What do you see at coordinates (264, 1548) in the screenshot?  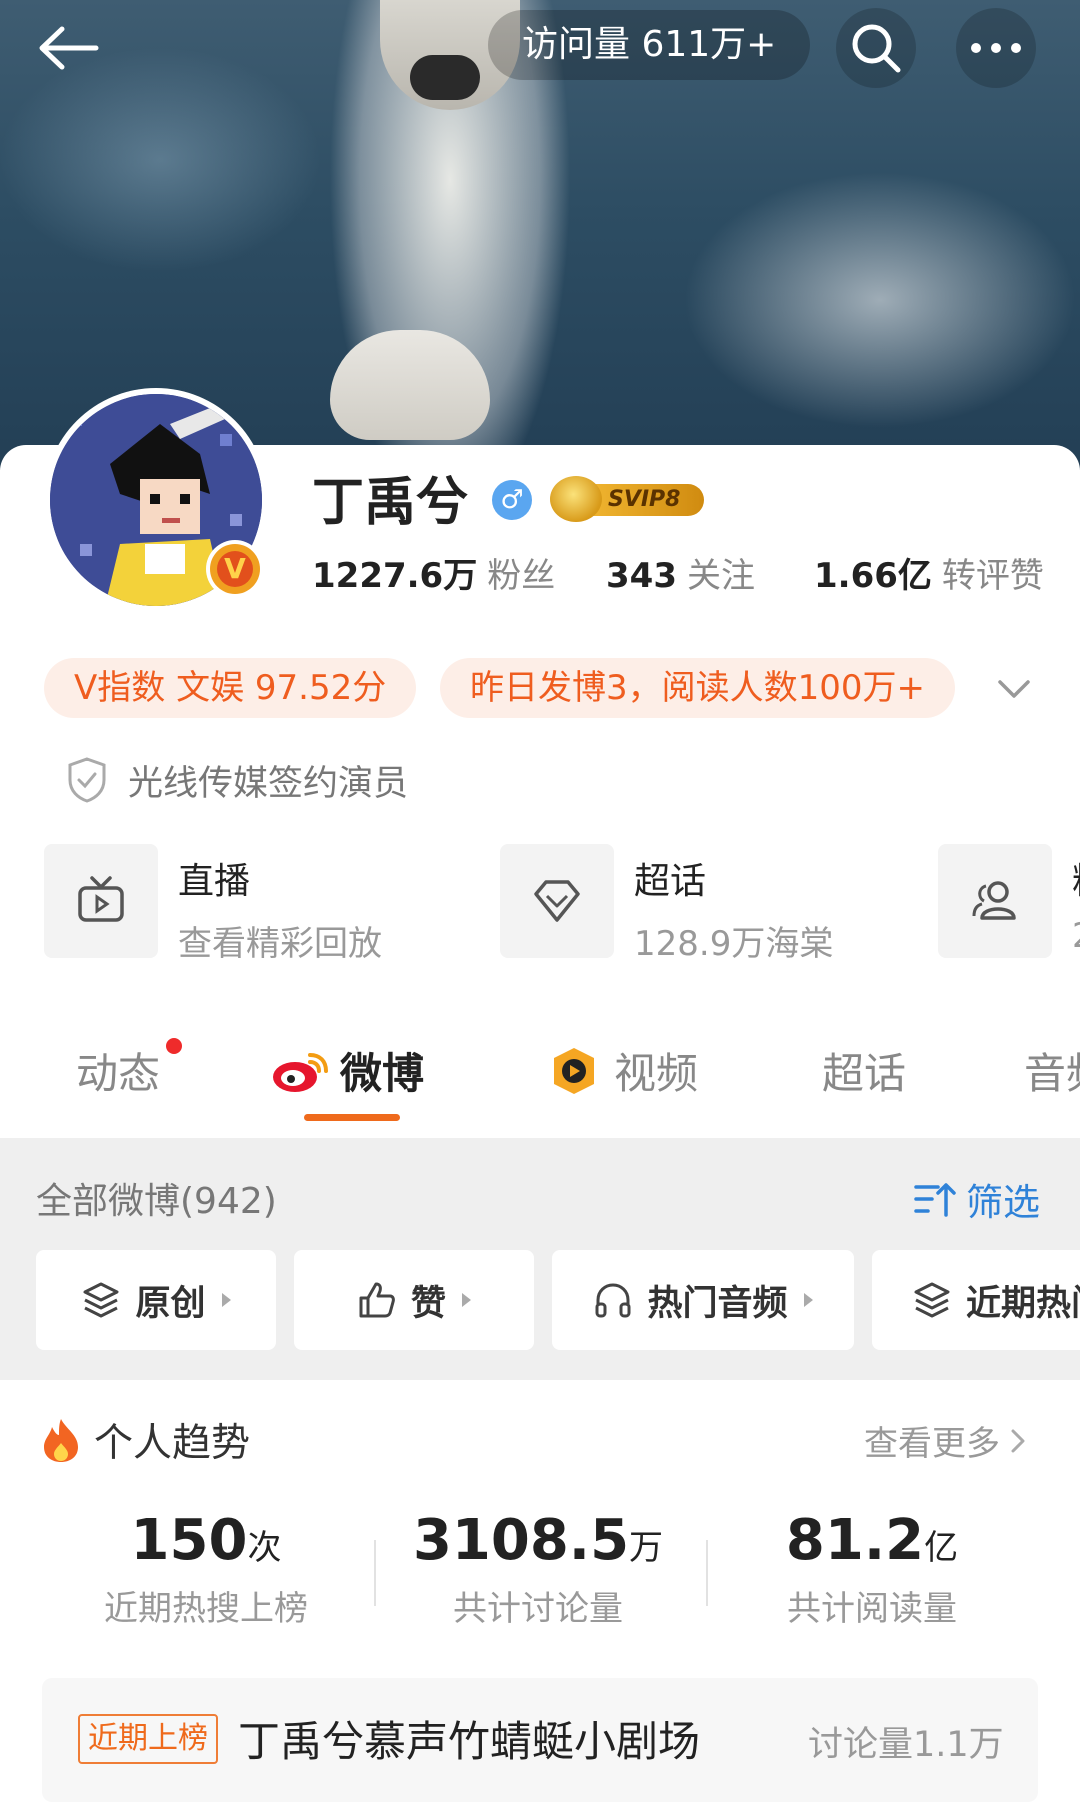 I see `metric-hot-search-unit: 次` at bounding box center [264, 1548].